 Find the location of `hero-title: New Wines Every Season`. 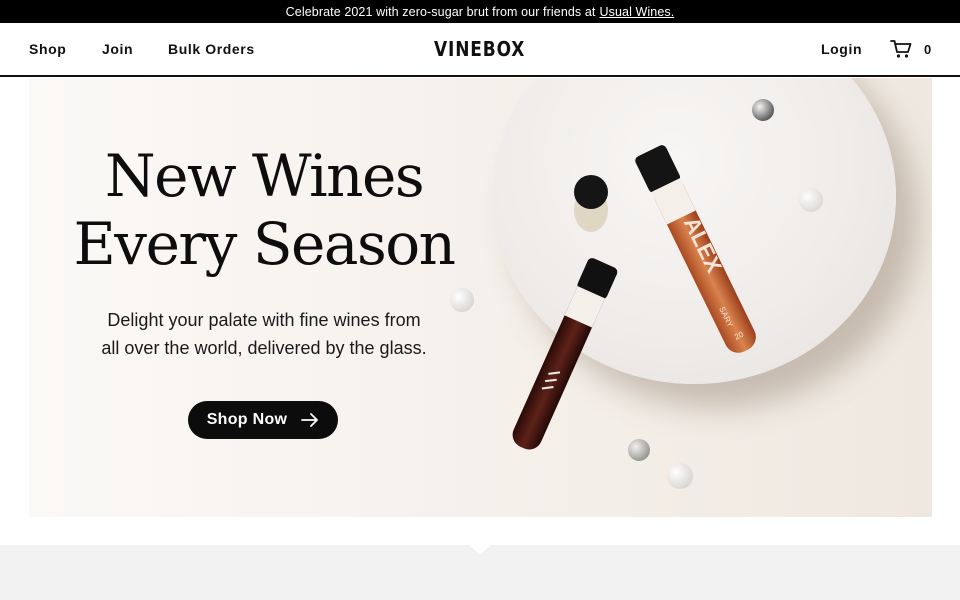

hero-title: New Wines Every Season is located at coordinates (264, 210).